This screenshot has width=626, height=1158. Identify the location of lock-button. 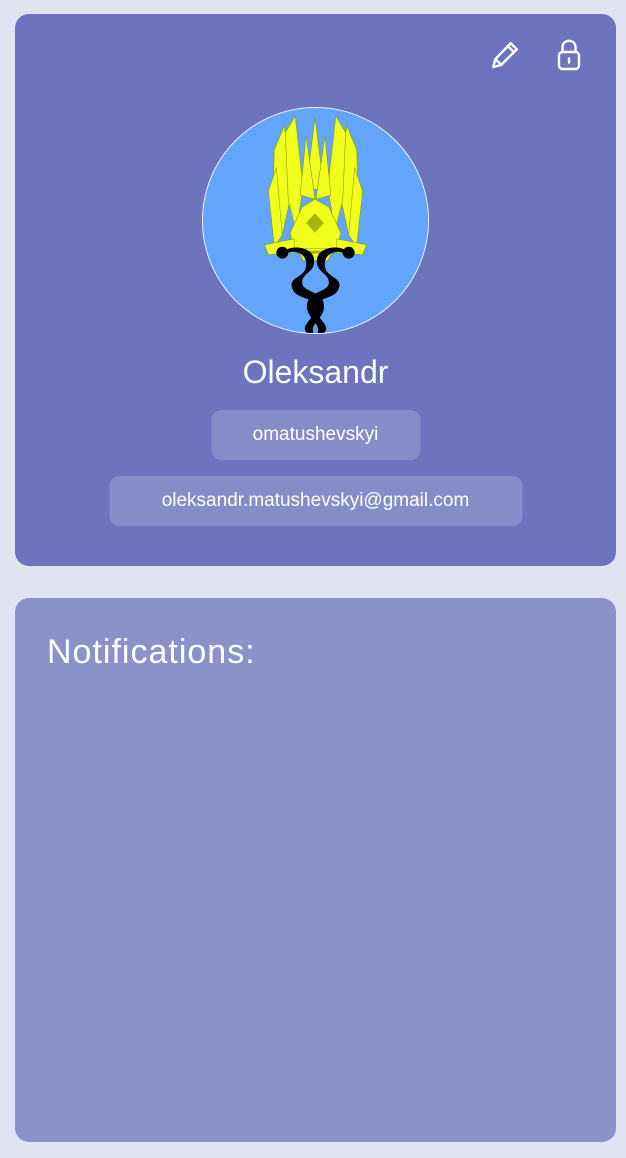
(569, 55).